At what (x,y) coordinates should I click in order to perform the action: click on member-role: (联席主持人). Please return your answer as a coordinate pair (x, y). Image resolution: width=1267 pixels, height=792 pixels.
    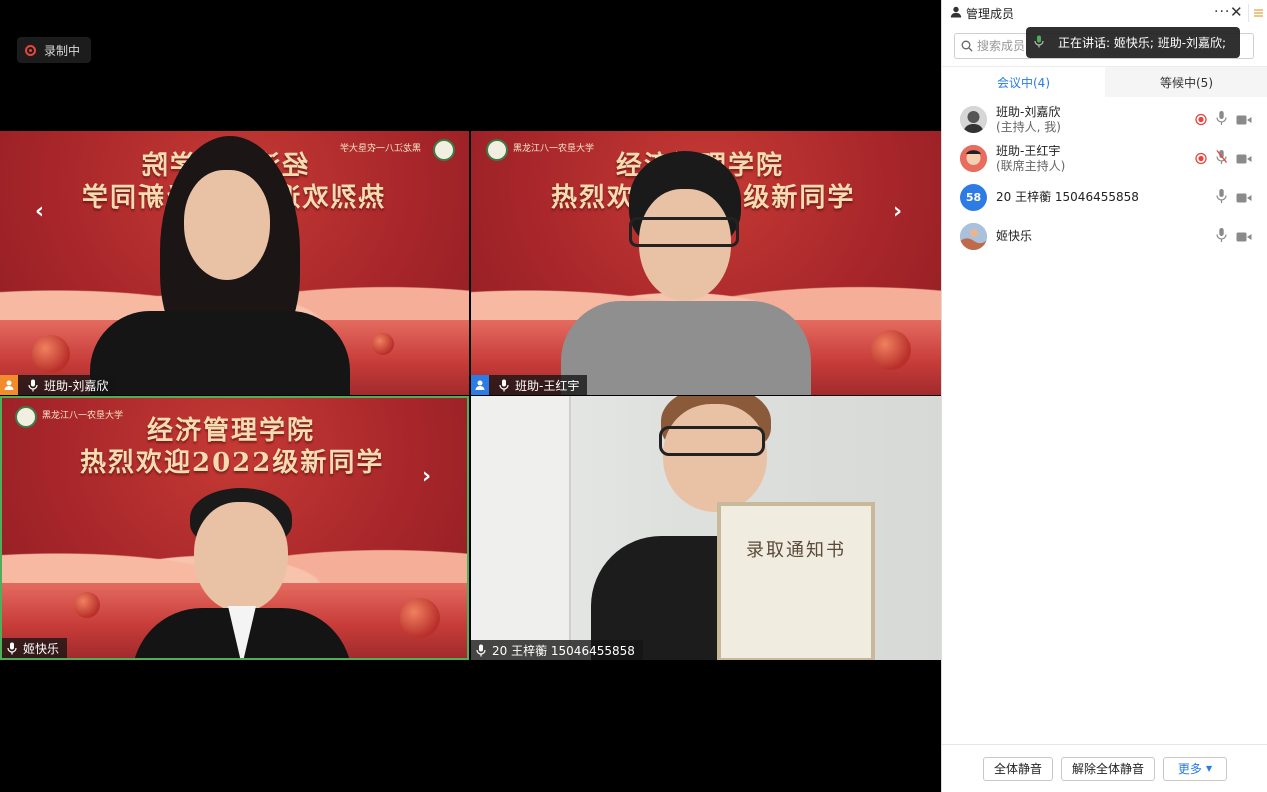
    Looking at the image, I should click on (1031, 165).